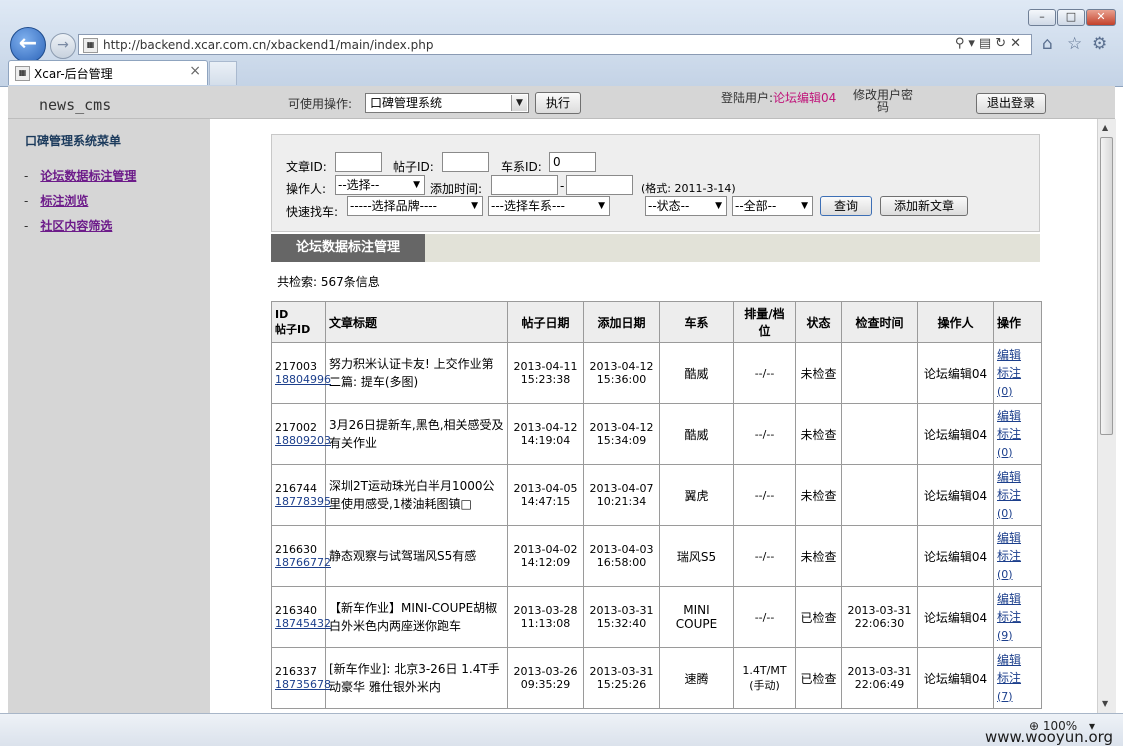  I want to click on brand-selected: -----选择品牌----, so click(393, 206).